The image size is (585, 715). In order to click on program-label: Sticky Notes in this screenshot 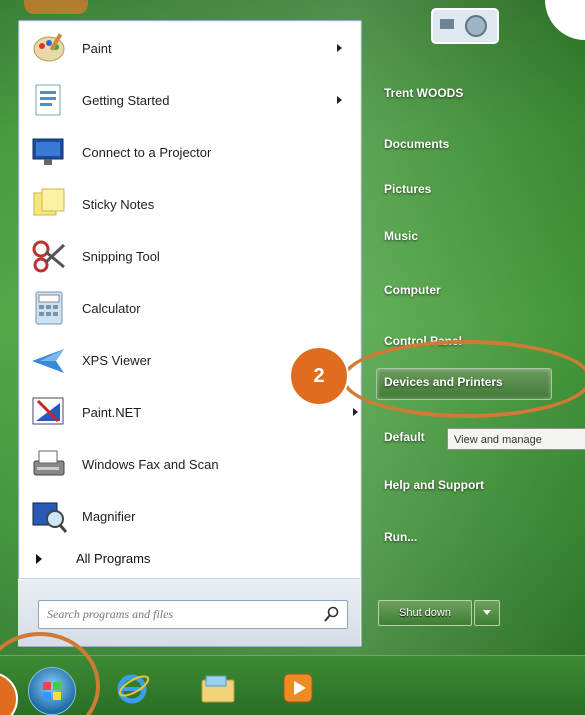, I will do `click(118, 204)`.